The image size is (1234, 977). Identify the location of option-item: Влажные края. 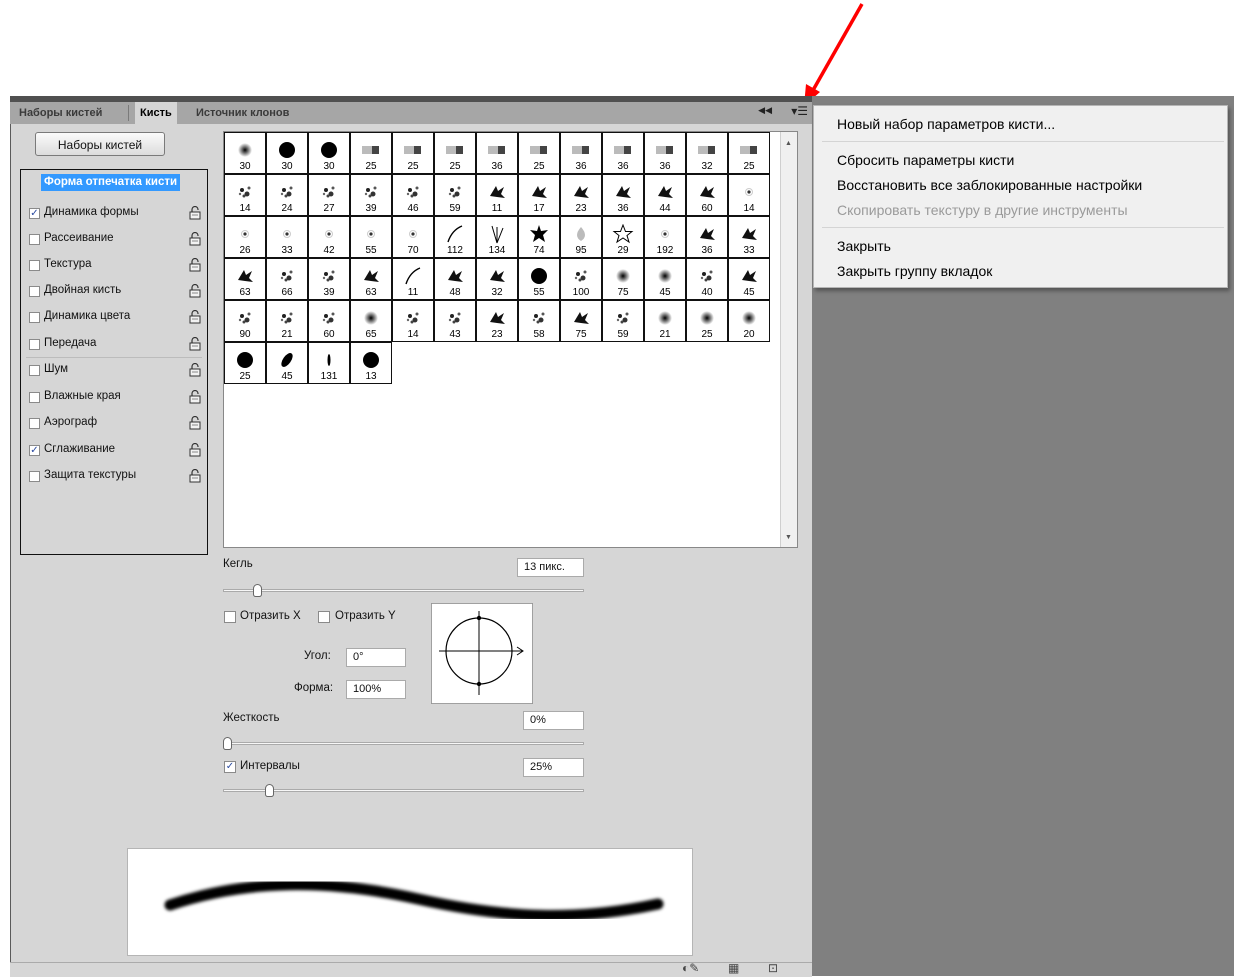
(114, 398).